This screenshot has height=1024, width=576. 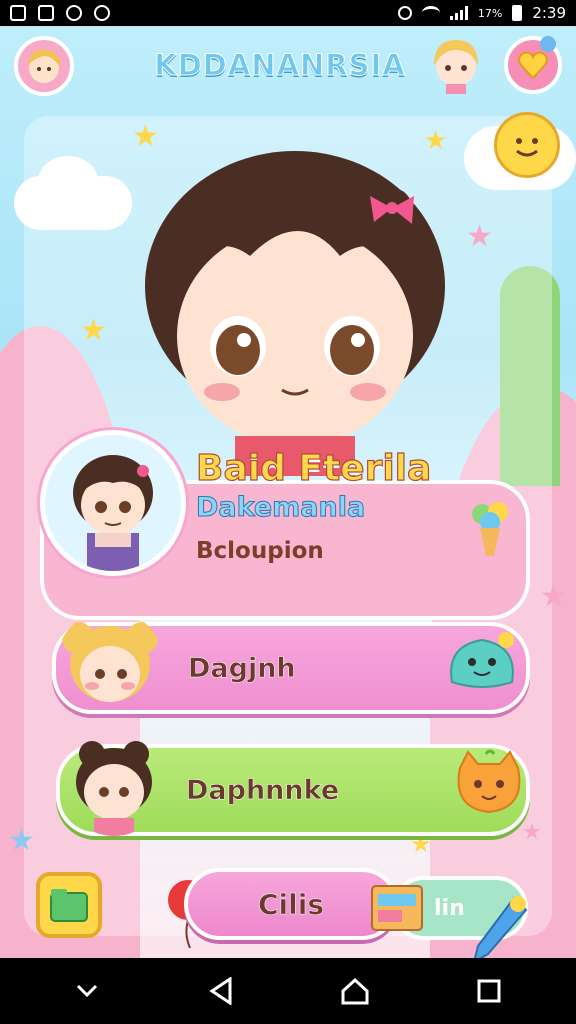 I want to click on profile-button, so click(x=44, y=66).